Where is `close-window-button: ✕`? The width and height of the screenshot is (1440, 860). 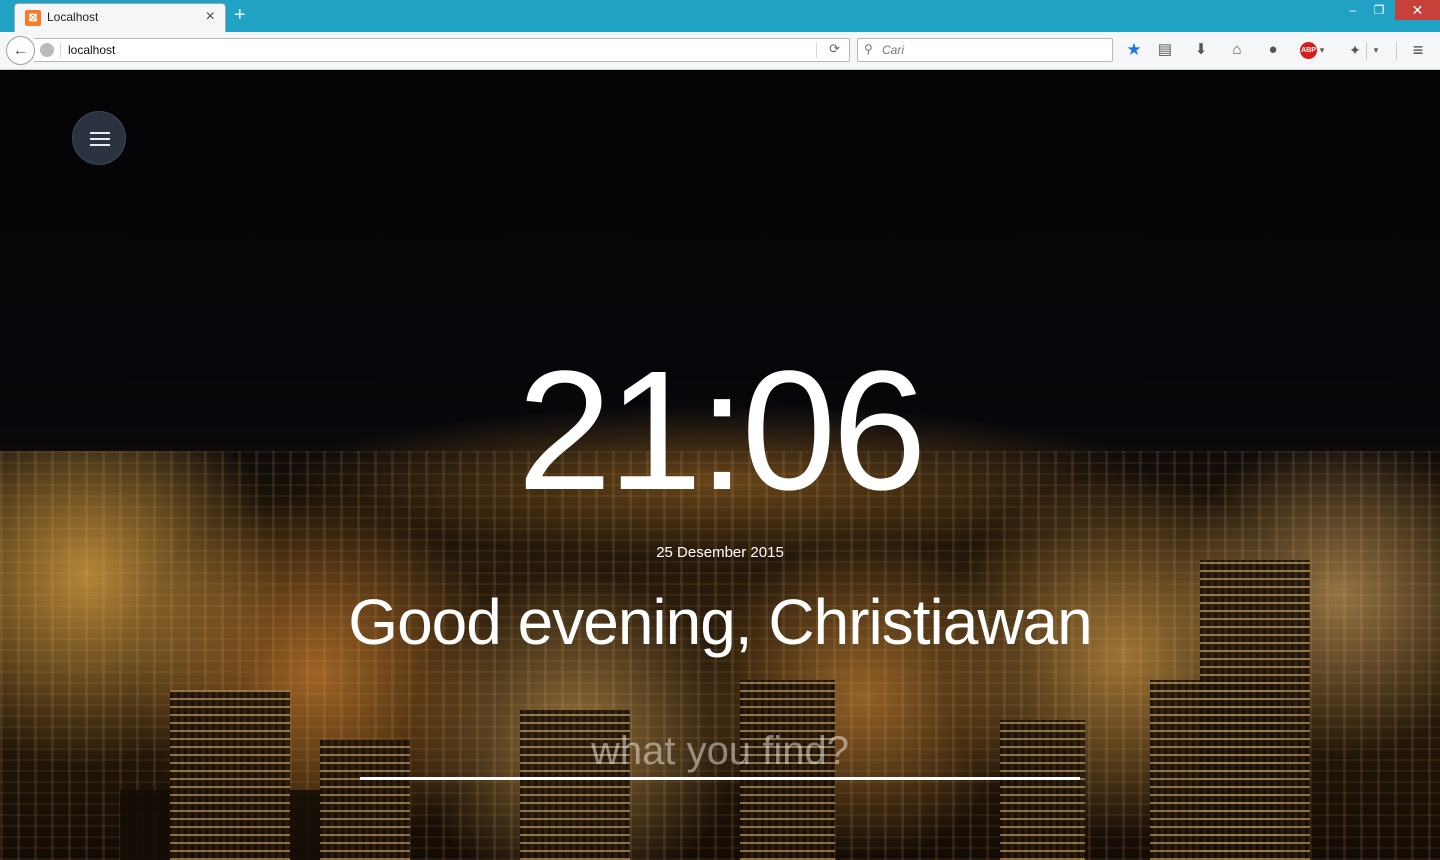
close-window-button: ✕ is located at coordinates (1417, 10).